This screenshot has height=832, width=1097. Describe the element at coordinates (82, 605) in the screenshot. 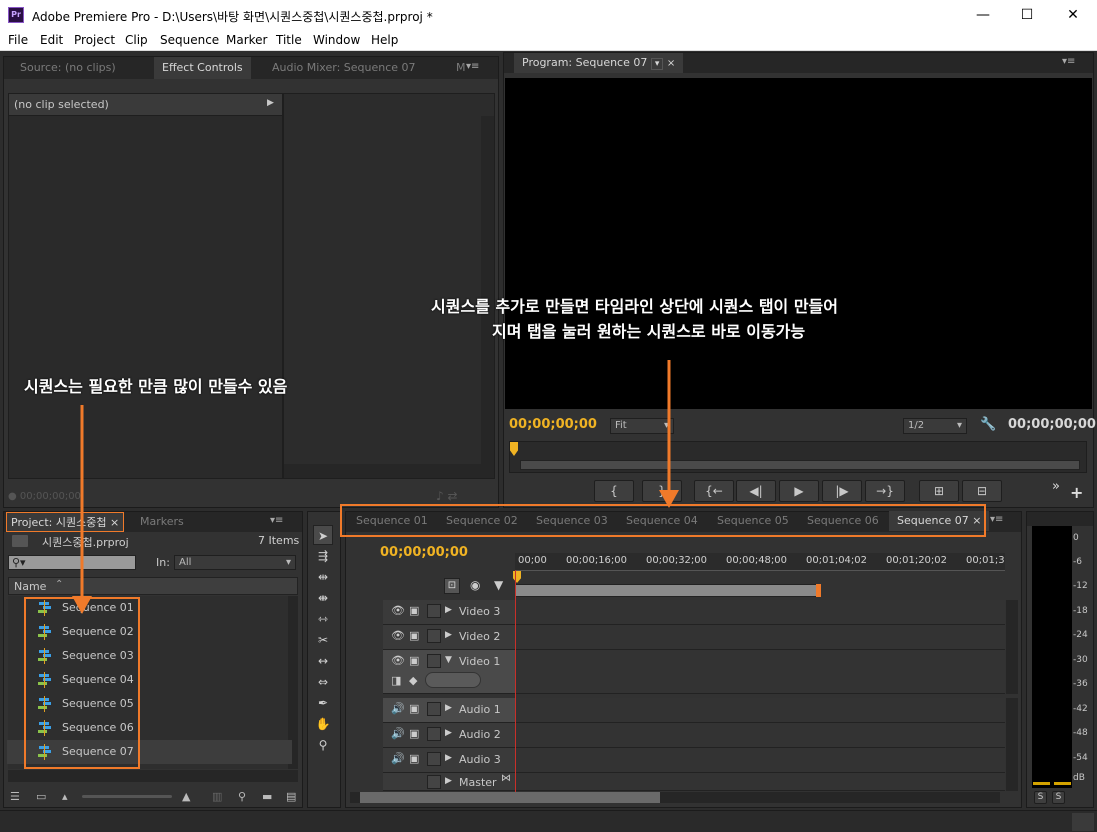

I see `arrow-head-left` at that location.